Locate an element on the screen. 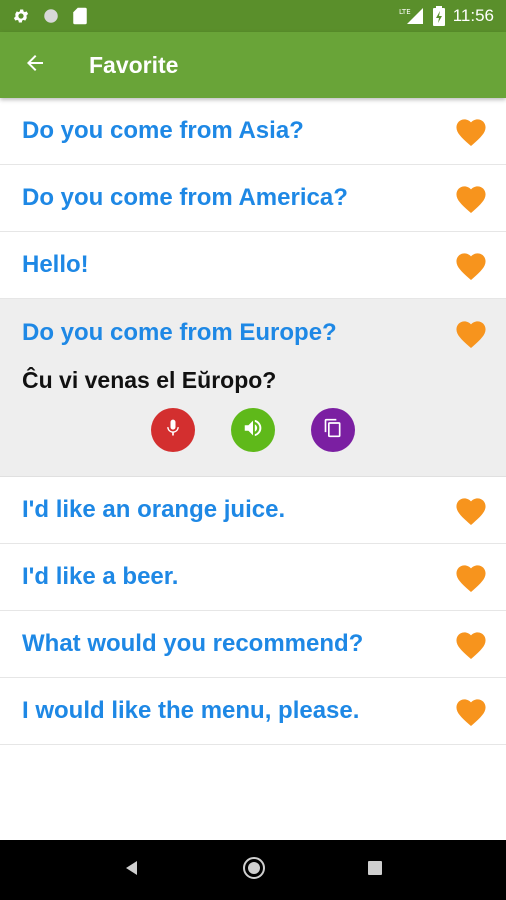  play-audio-button is located at coordinates (253, 430).